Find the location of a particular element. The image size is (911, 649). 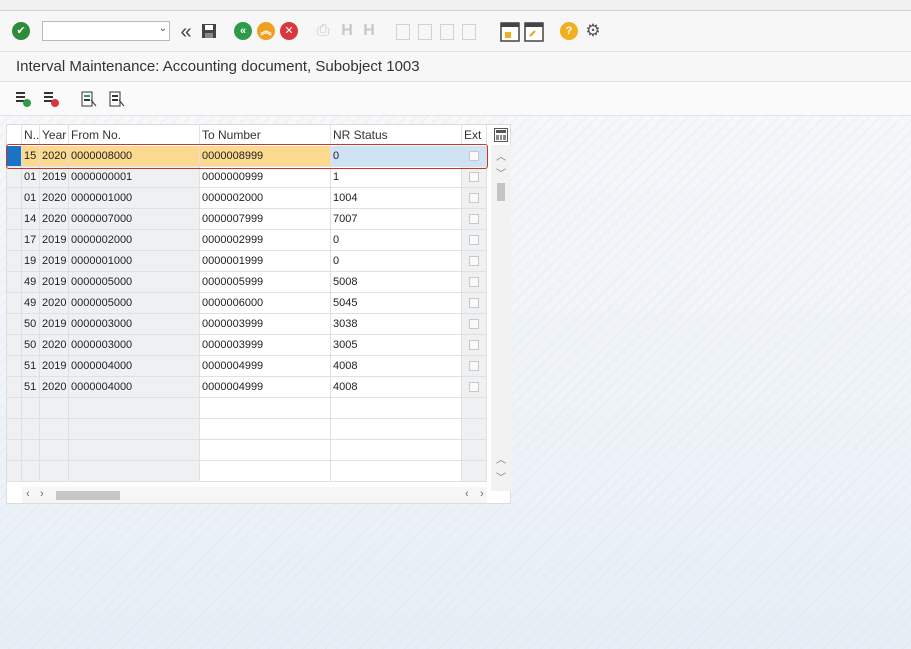

scroll-up-icon: ︿ is located at coordinates (501, 155).